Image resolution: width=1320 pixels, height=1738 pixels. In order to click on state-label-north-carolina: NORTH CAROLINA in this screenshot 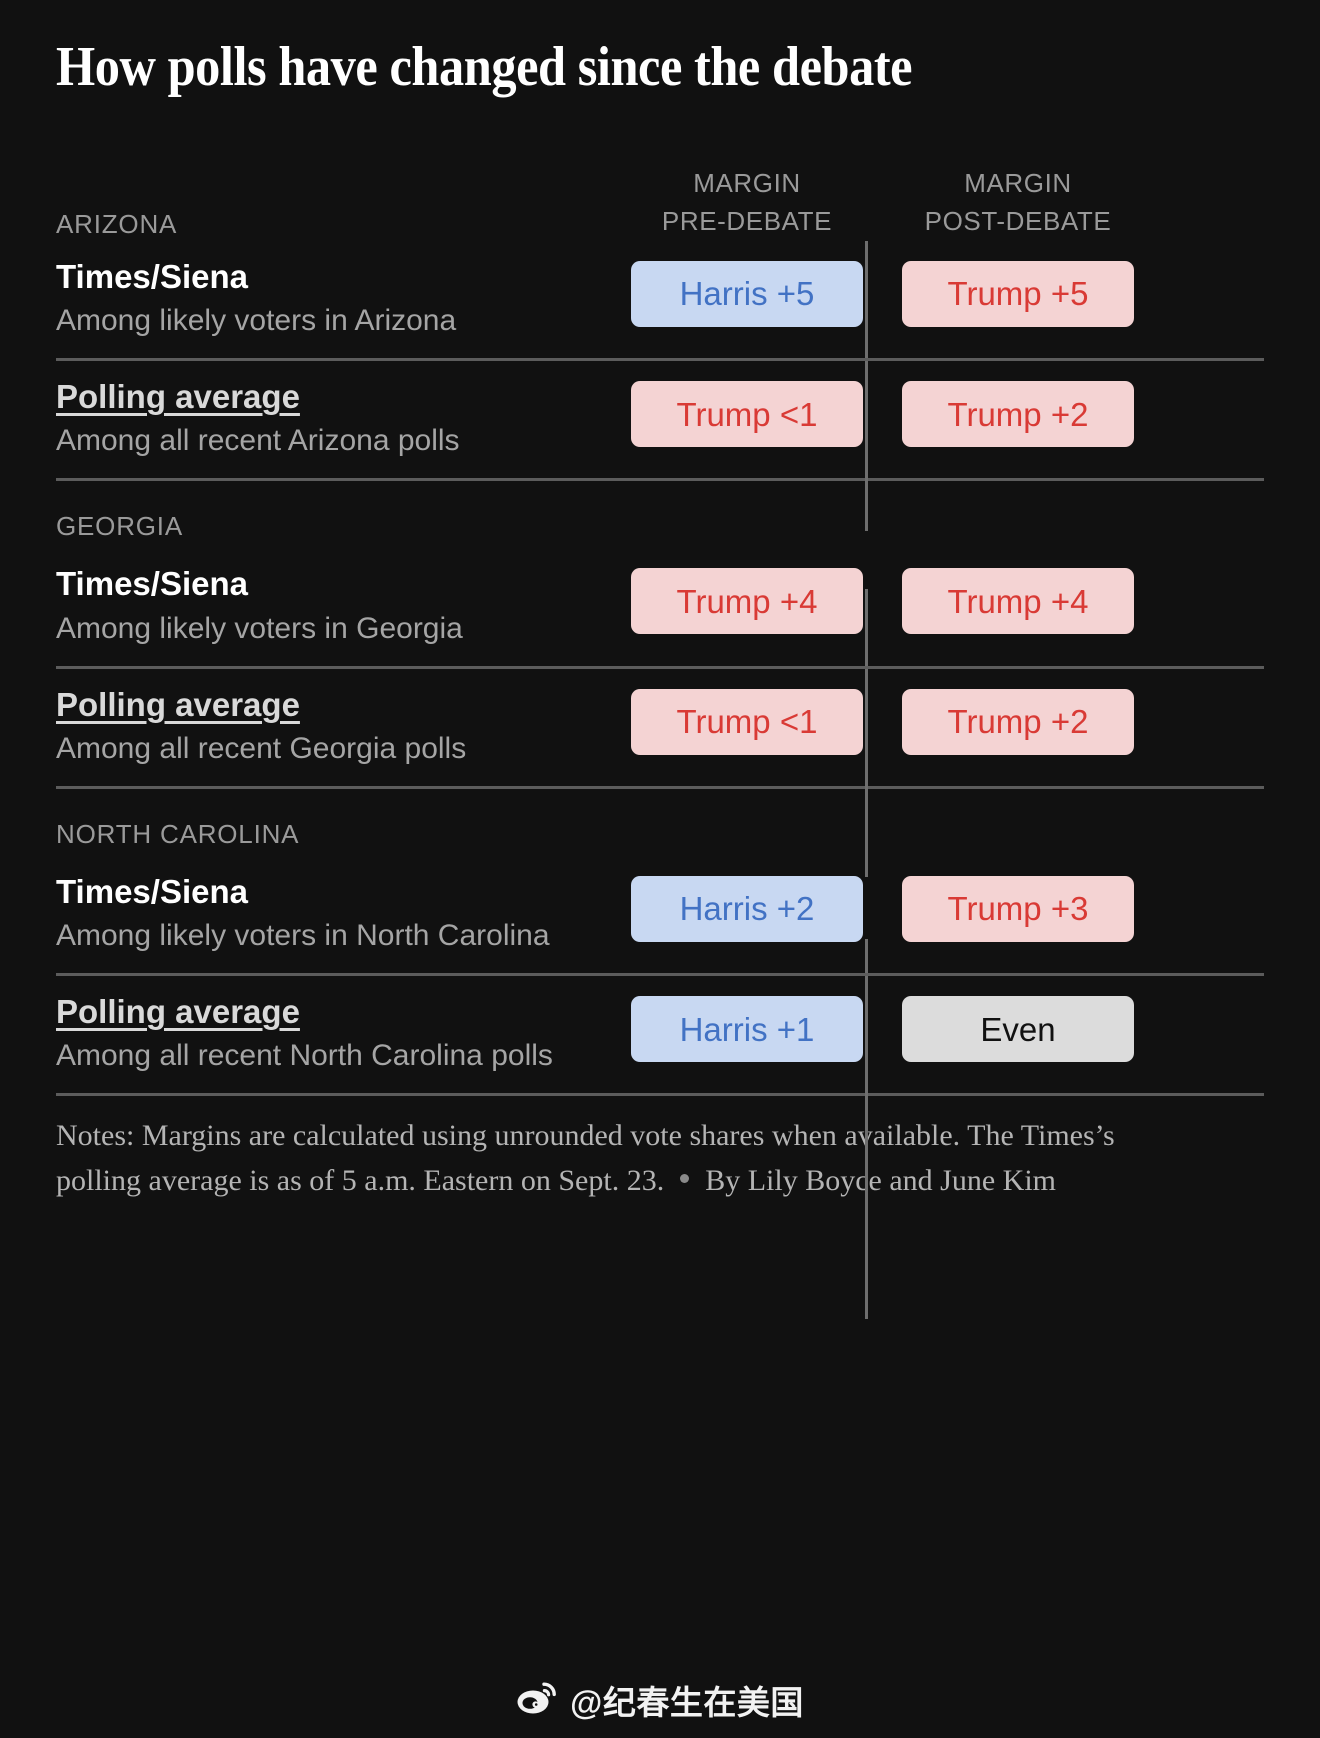, I will do `click(660, 820)`.